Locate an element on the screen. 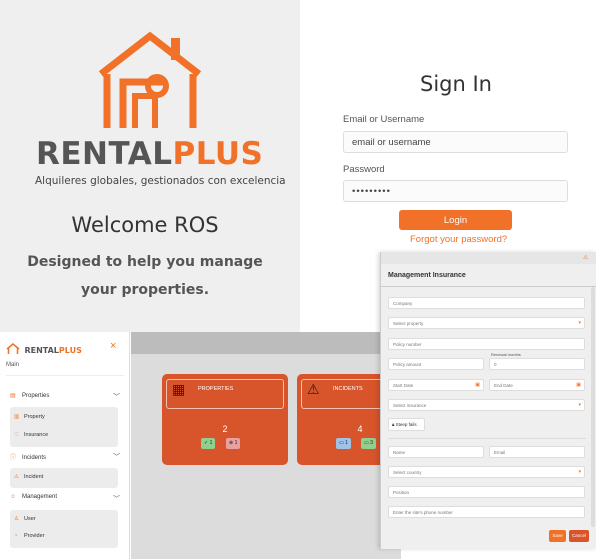 This screenshot has width=596, height=559. signin-title: Sign In is located at coordinates (456, 84).